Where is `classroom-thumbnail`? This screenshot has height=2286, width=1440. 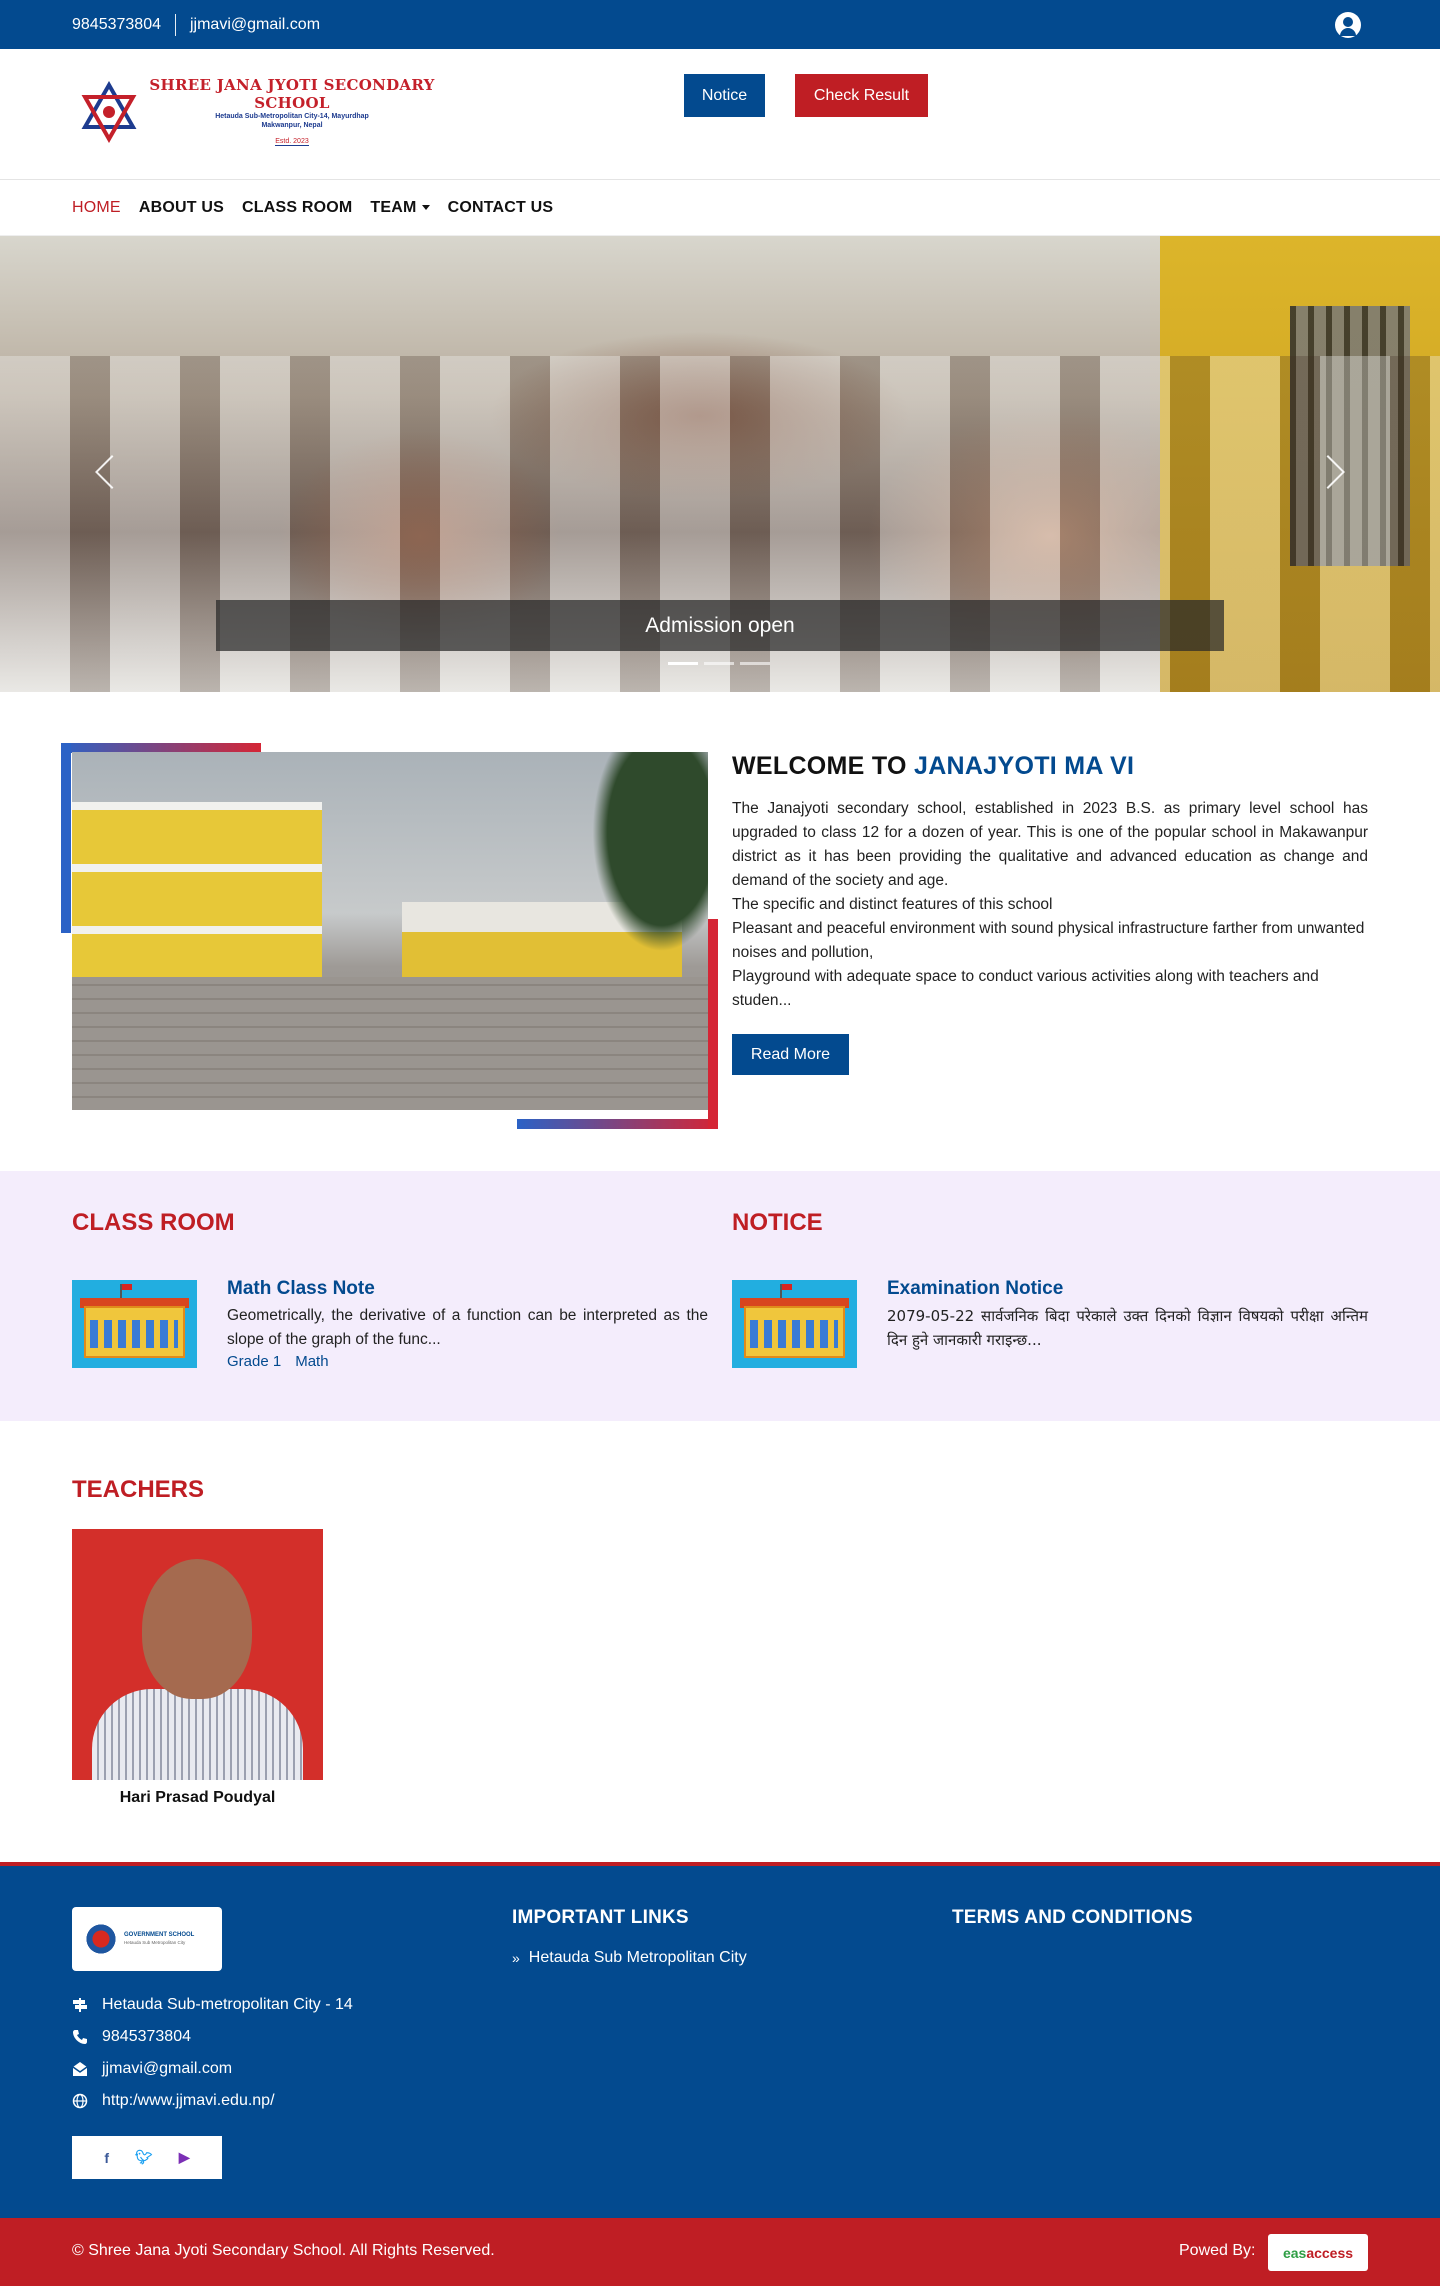 classroom-thumbnail is located at coordinates (134, 1324).